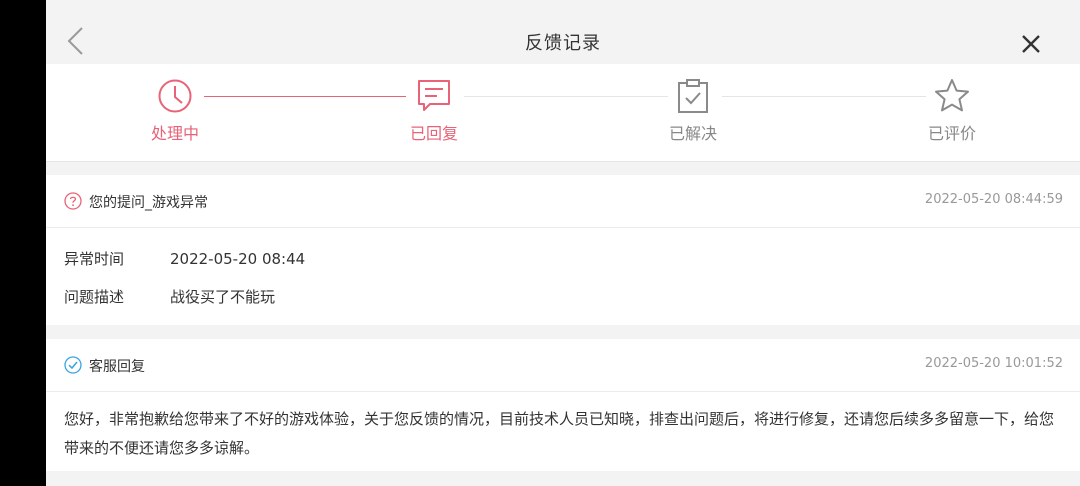 Image resolution: width=1080 pixels, height=486 pixels. What do you see at coordinates (563, 43) in the screenshot?
I see `page-title: 反馈记录` at bounding box center [563, 43].